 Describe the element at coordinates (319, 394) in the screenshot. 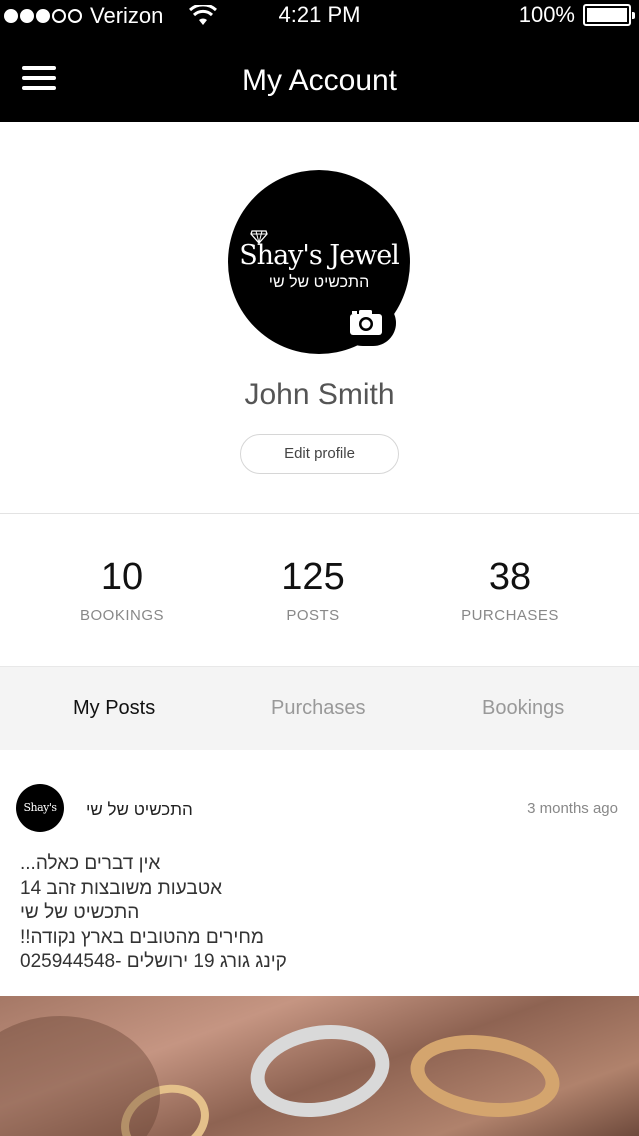

I see `user-name: John Smith` at that location.